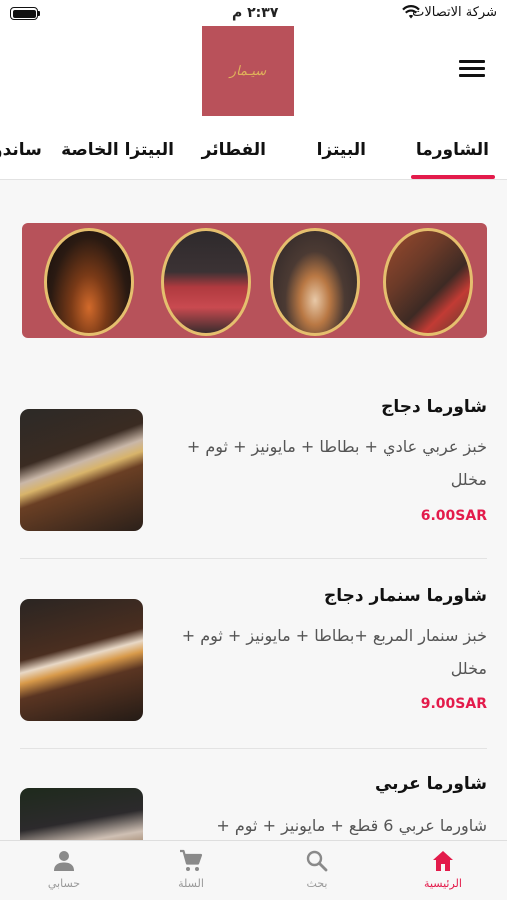  I want to click on nav-home: الرئيسية, so click(443, 870).